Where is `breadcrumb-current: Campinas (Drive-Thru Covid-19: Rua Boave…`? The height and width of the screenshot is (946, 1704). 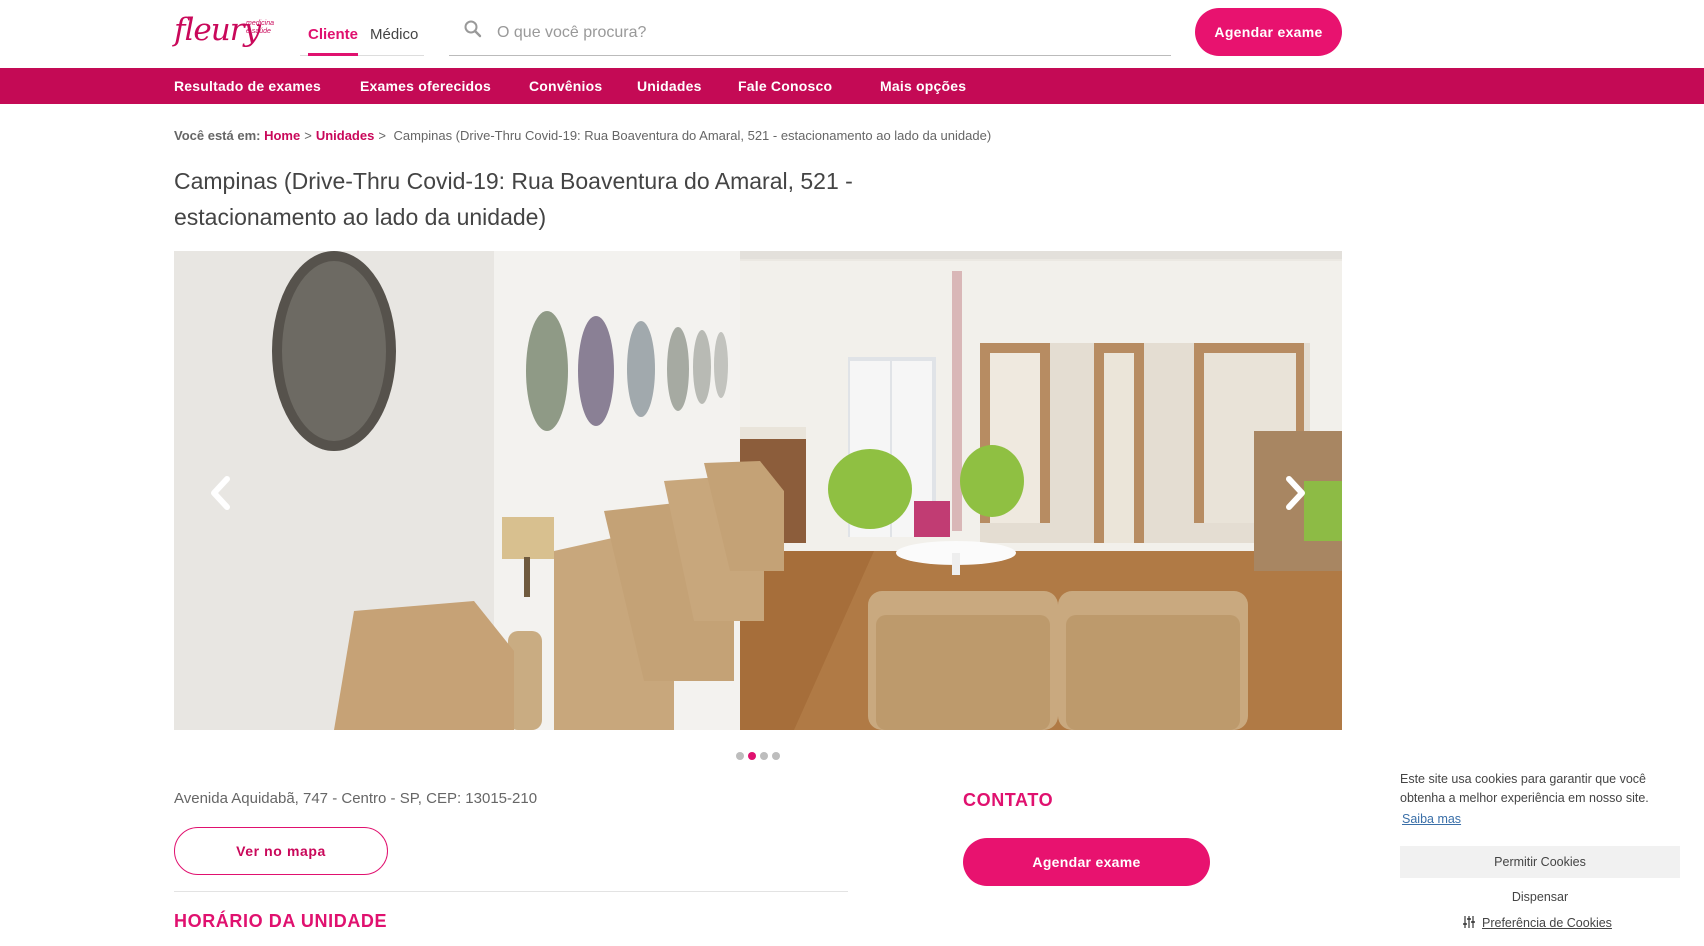 breadcrumb-current: Campinas (Drive-Thru Covid-19: Rua Boave… is located at coordinates (692, 135).